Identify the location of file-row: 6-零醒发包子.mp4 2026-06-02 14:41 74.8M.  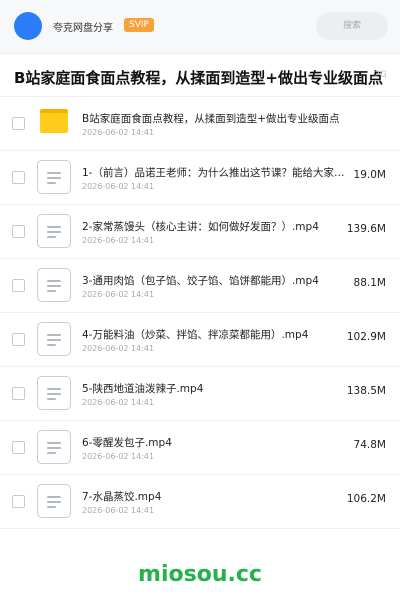
(200, 448).